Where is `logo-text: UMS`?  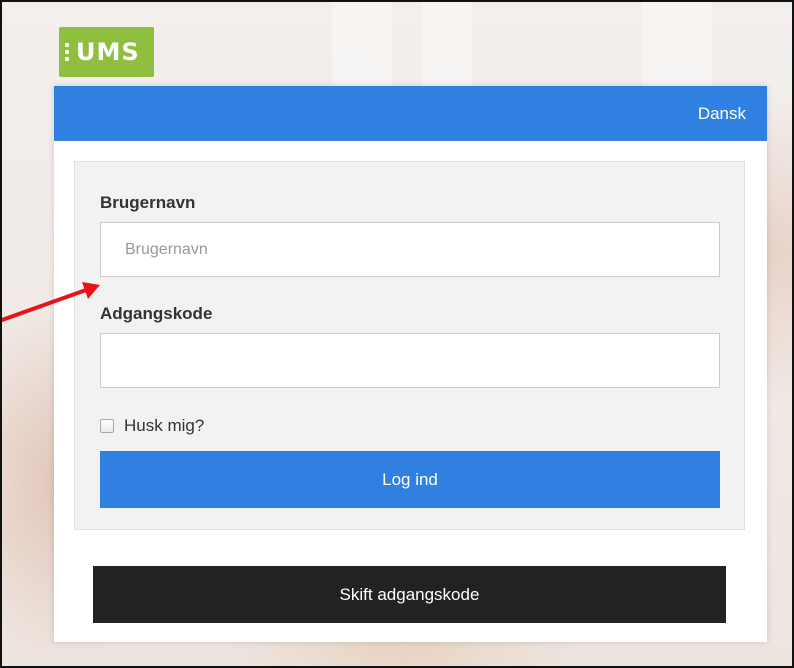
logo-text: UMS is located at coordinates (108, 52).